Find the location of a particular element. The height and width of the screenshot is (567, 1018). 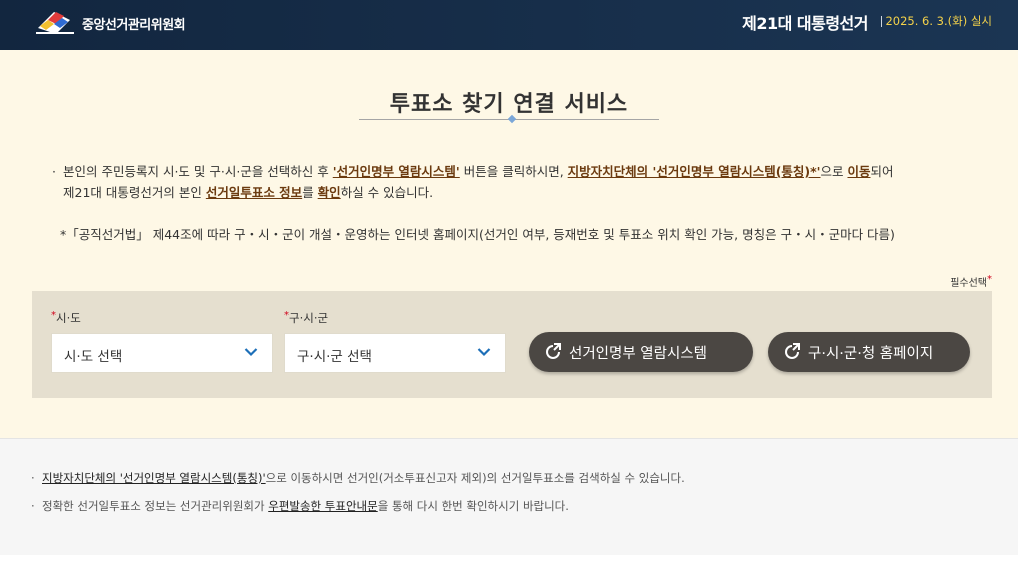

desc-text: 으로 is located at coordinates (834, 171).